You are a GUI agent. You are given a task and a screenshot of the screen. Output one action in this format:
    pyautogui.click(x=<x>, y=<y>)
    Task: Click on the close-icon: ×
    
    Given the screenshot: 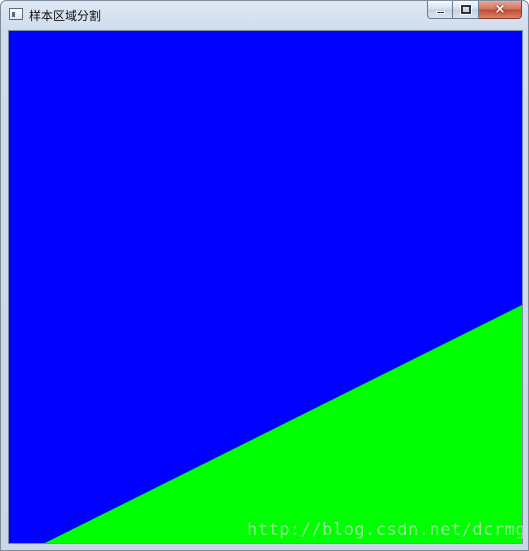 What is the action you would take?
    pyautogui.click(x=500, y=9)
    